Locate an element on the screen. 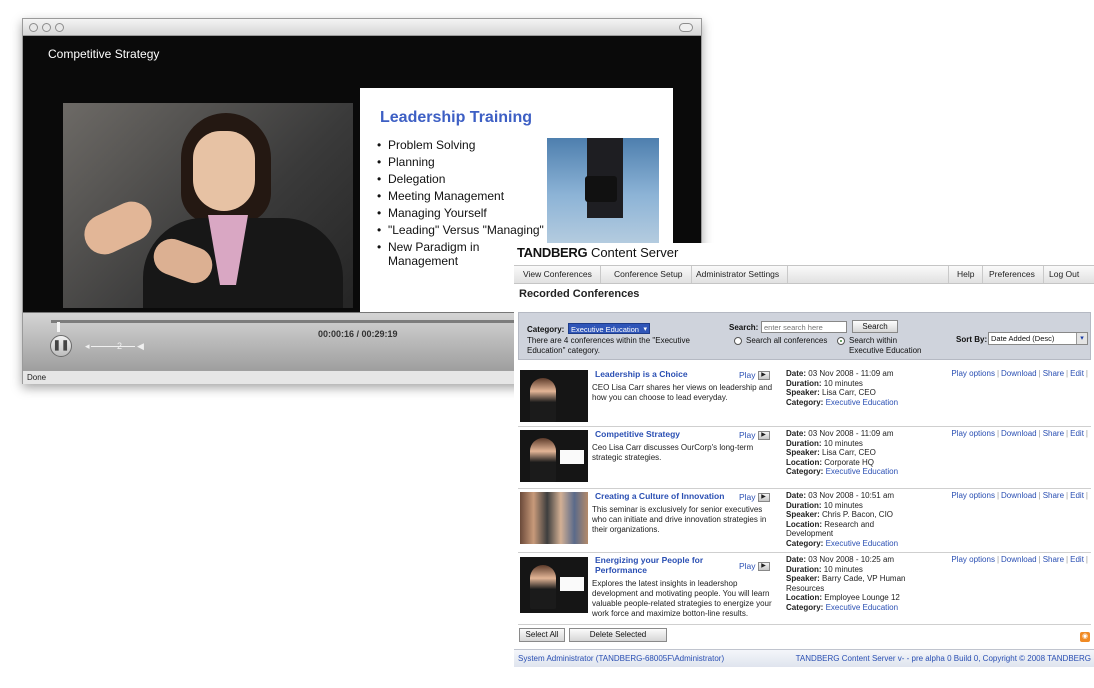  select-all-button: Select All is located at coordinates (542, 635).